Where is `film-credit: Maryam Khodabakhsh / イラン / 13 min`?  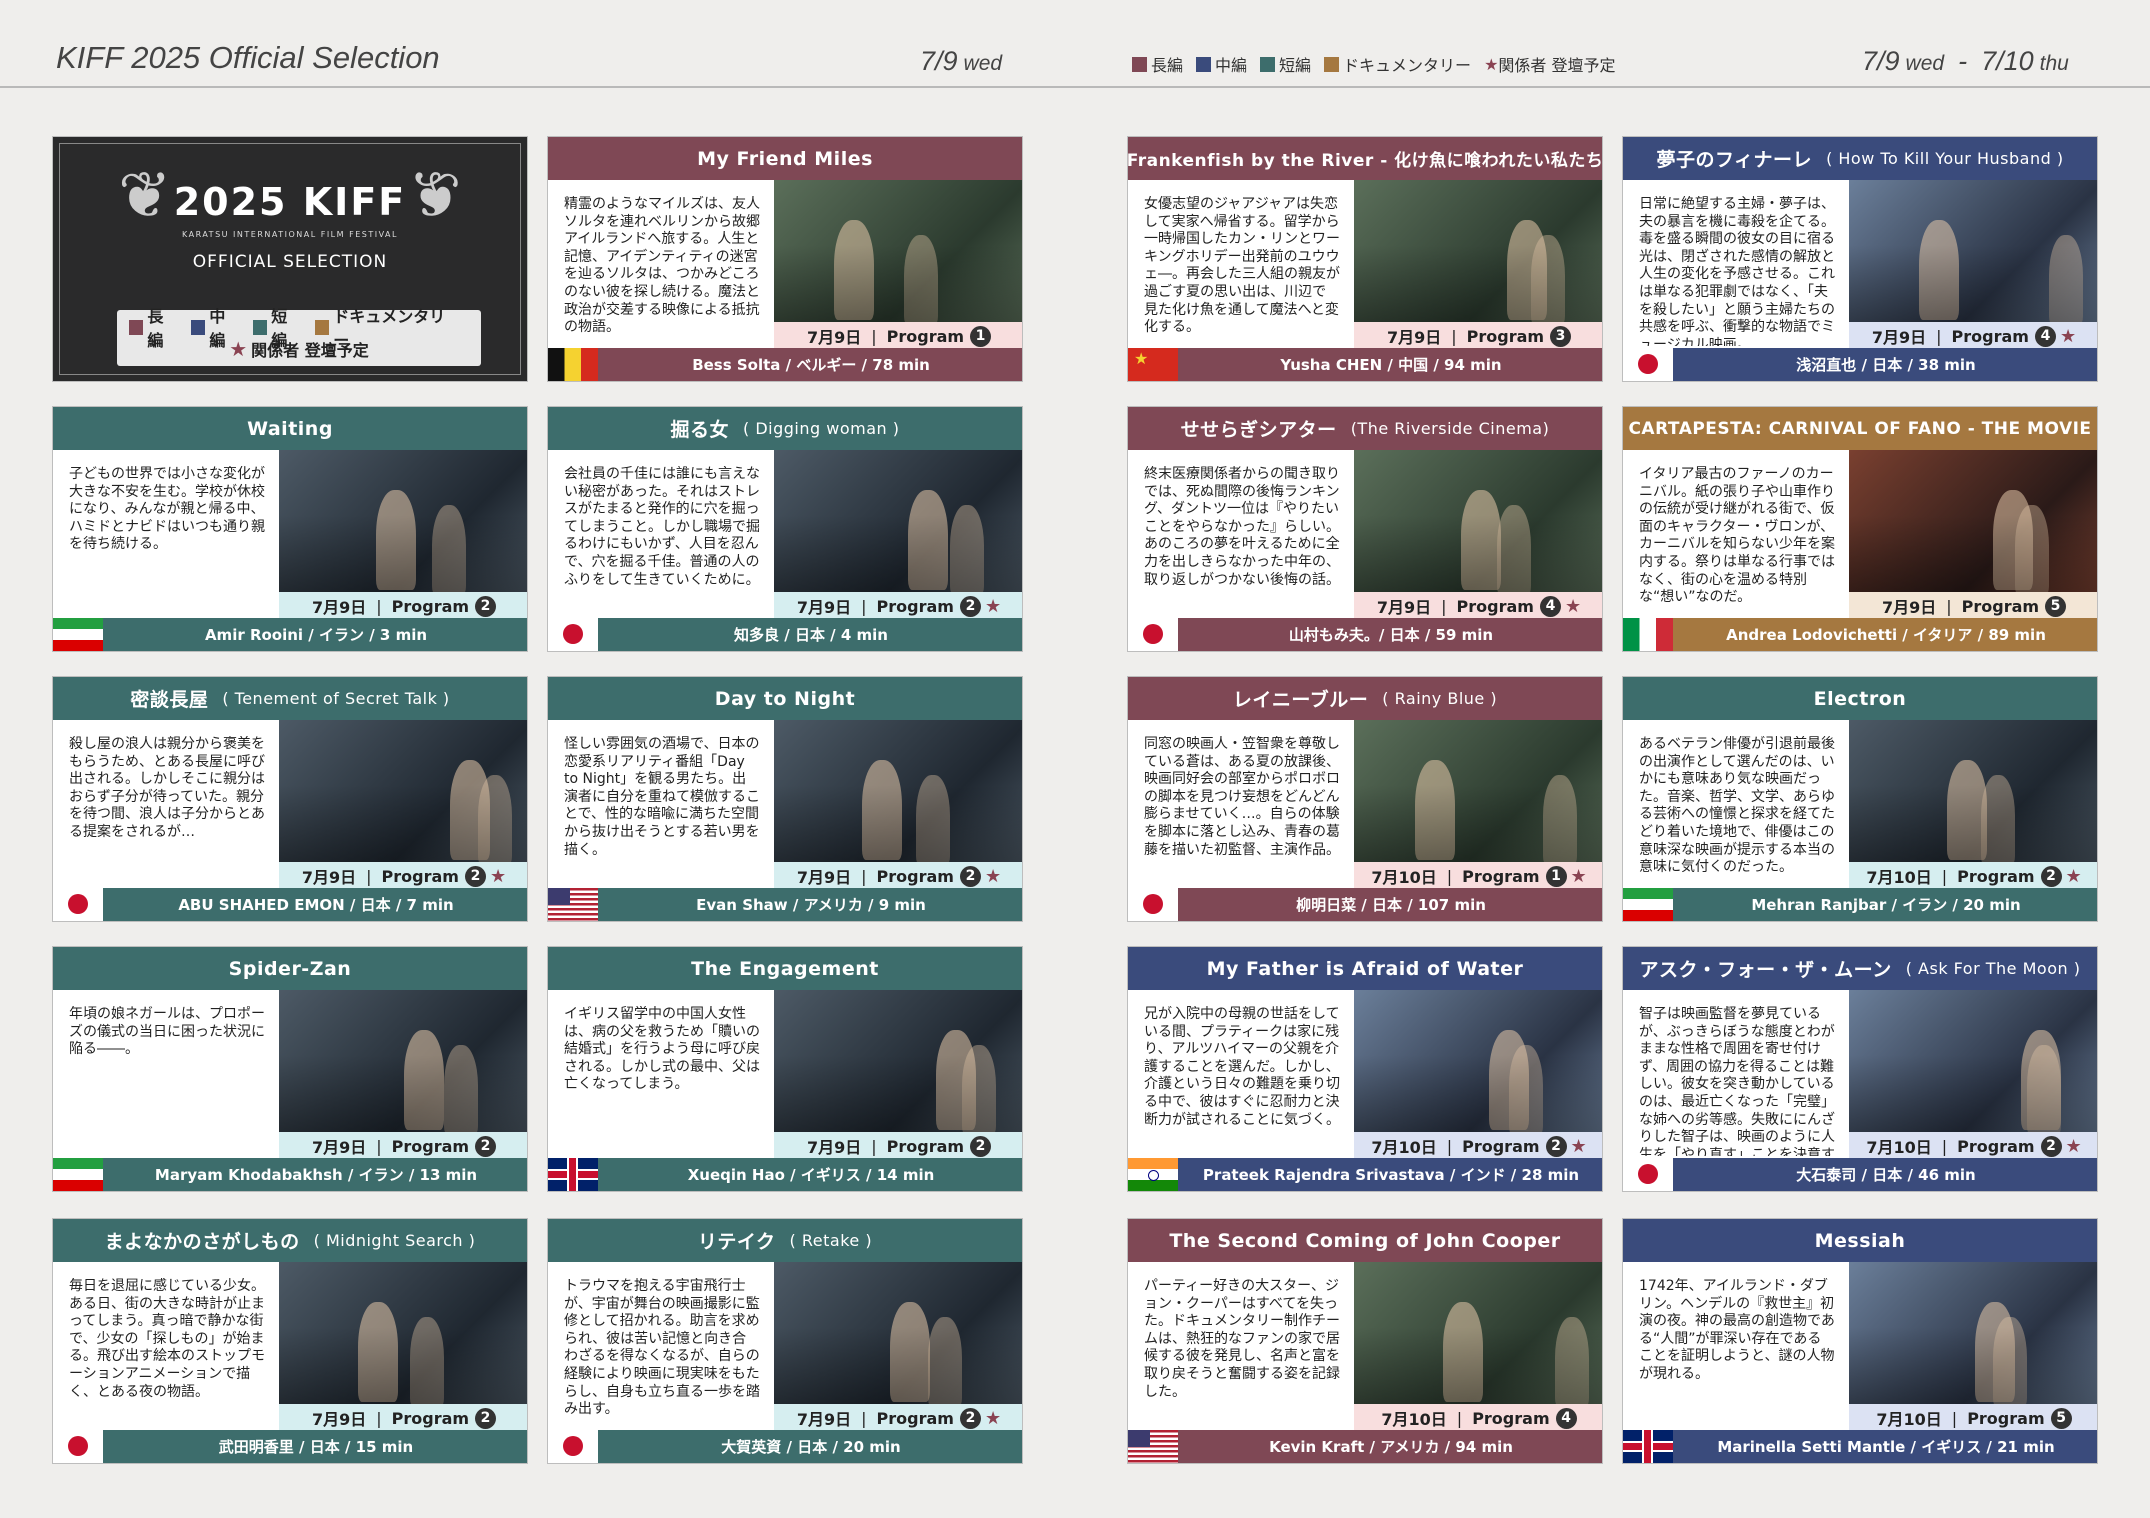 film-credit: Maryam Khodabakhsh / イラン / 13 min is located at coordinates (316, 1175).